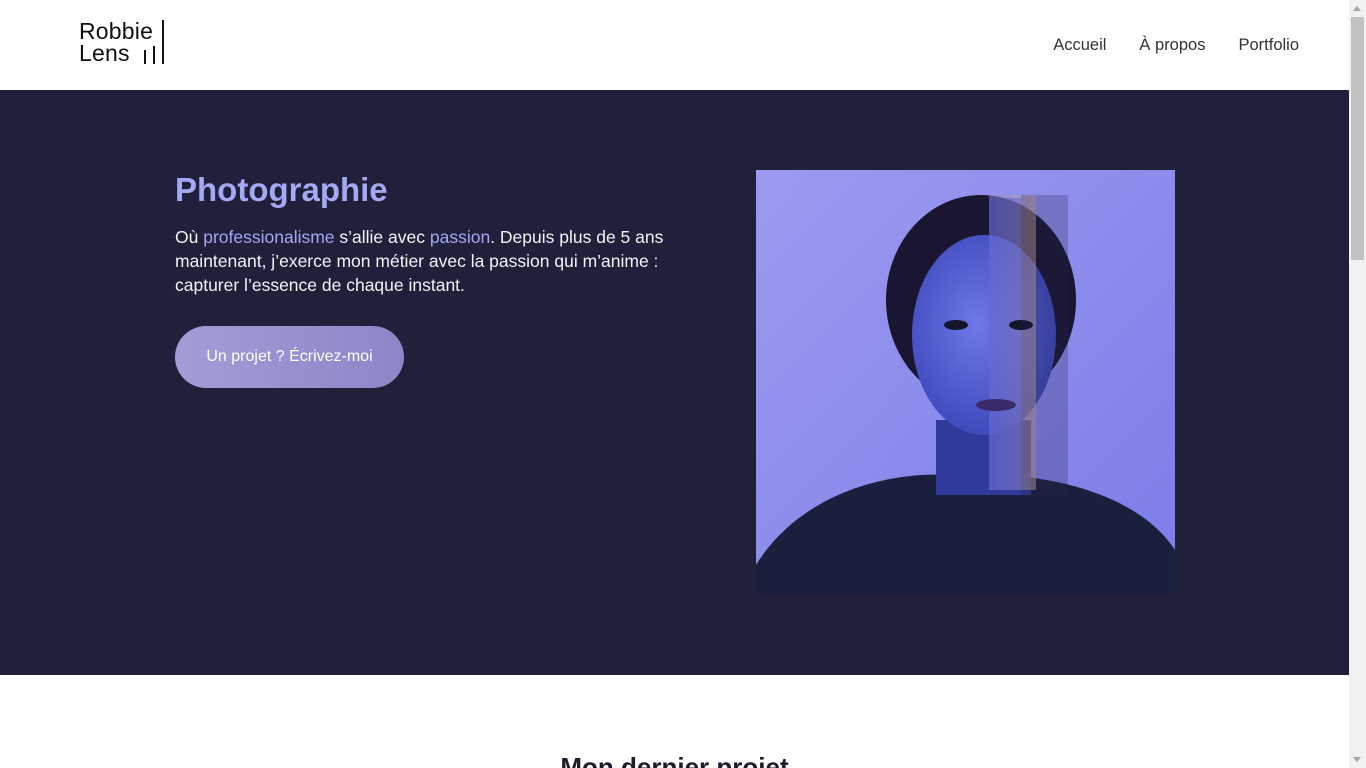  Describe the element at coordinates (281, 189) in the screenshot. I see `hero-title: Photographie` at that location.